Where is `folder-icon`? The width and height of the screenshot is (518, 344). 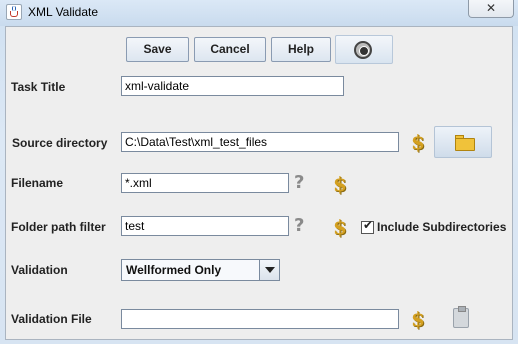
folder-icon is located at coordinates (465, 144).